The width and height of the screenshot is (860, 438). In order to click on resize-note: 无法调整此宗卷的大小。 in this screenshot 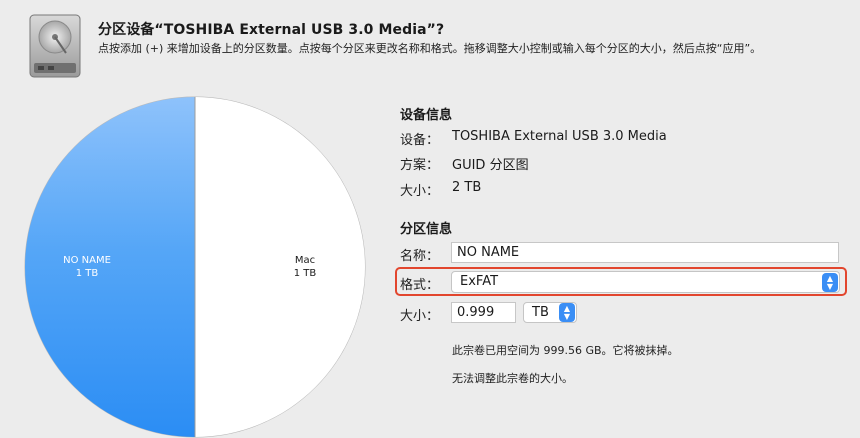, I will do `click(512, 378)`.